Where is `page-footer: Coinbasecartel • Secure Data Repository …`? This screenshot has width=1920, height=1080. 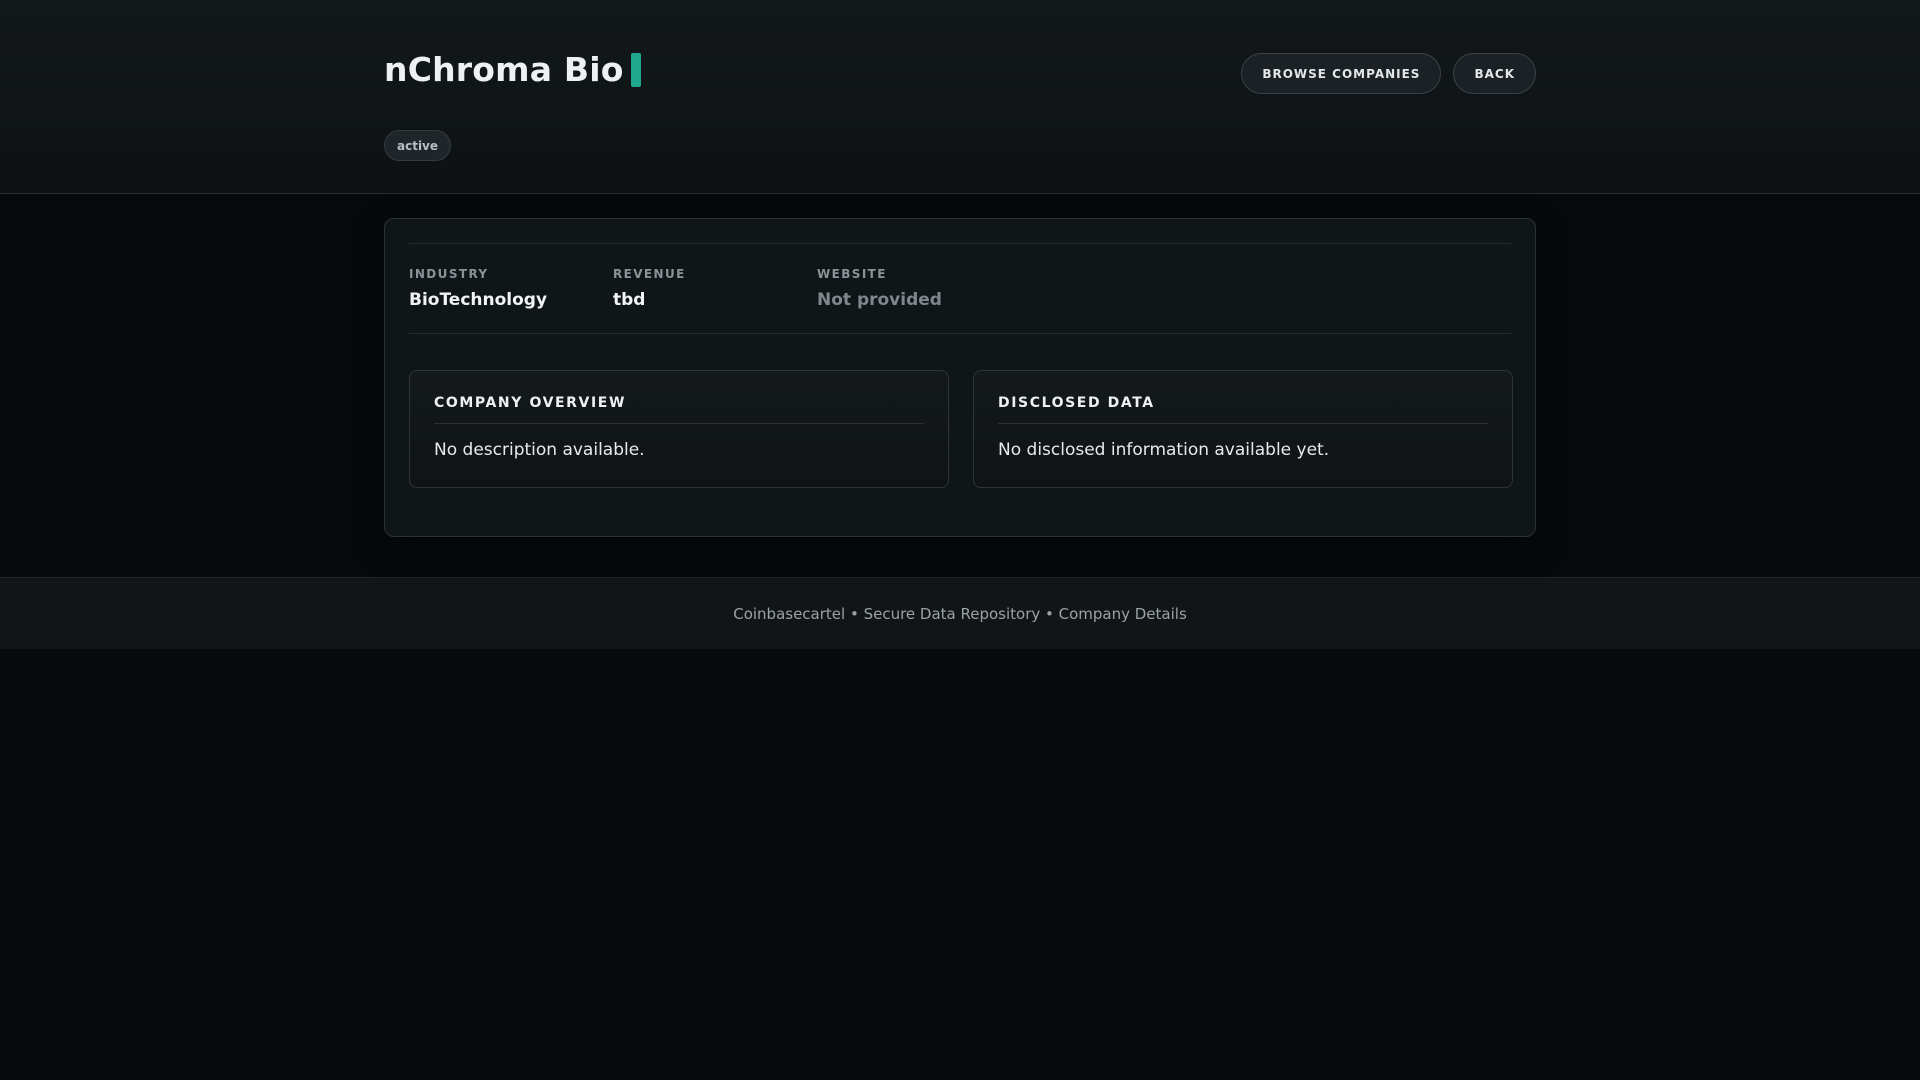
page-footer: Coinbasecartel • Secure Data Repository … is located at coordinates (960, 613).